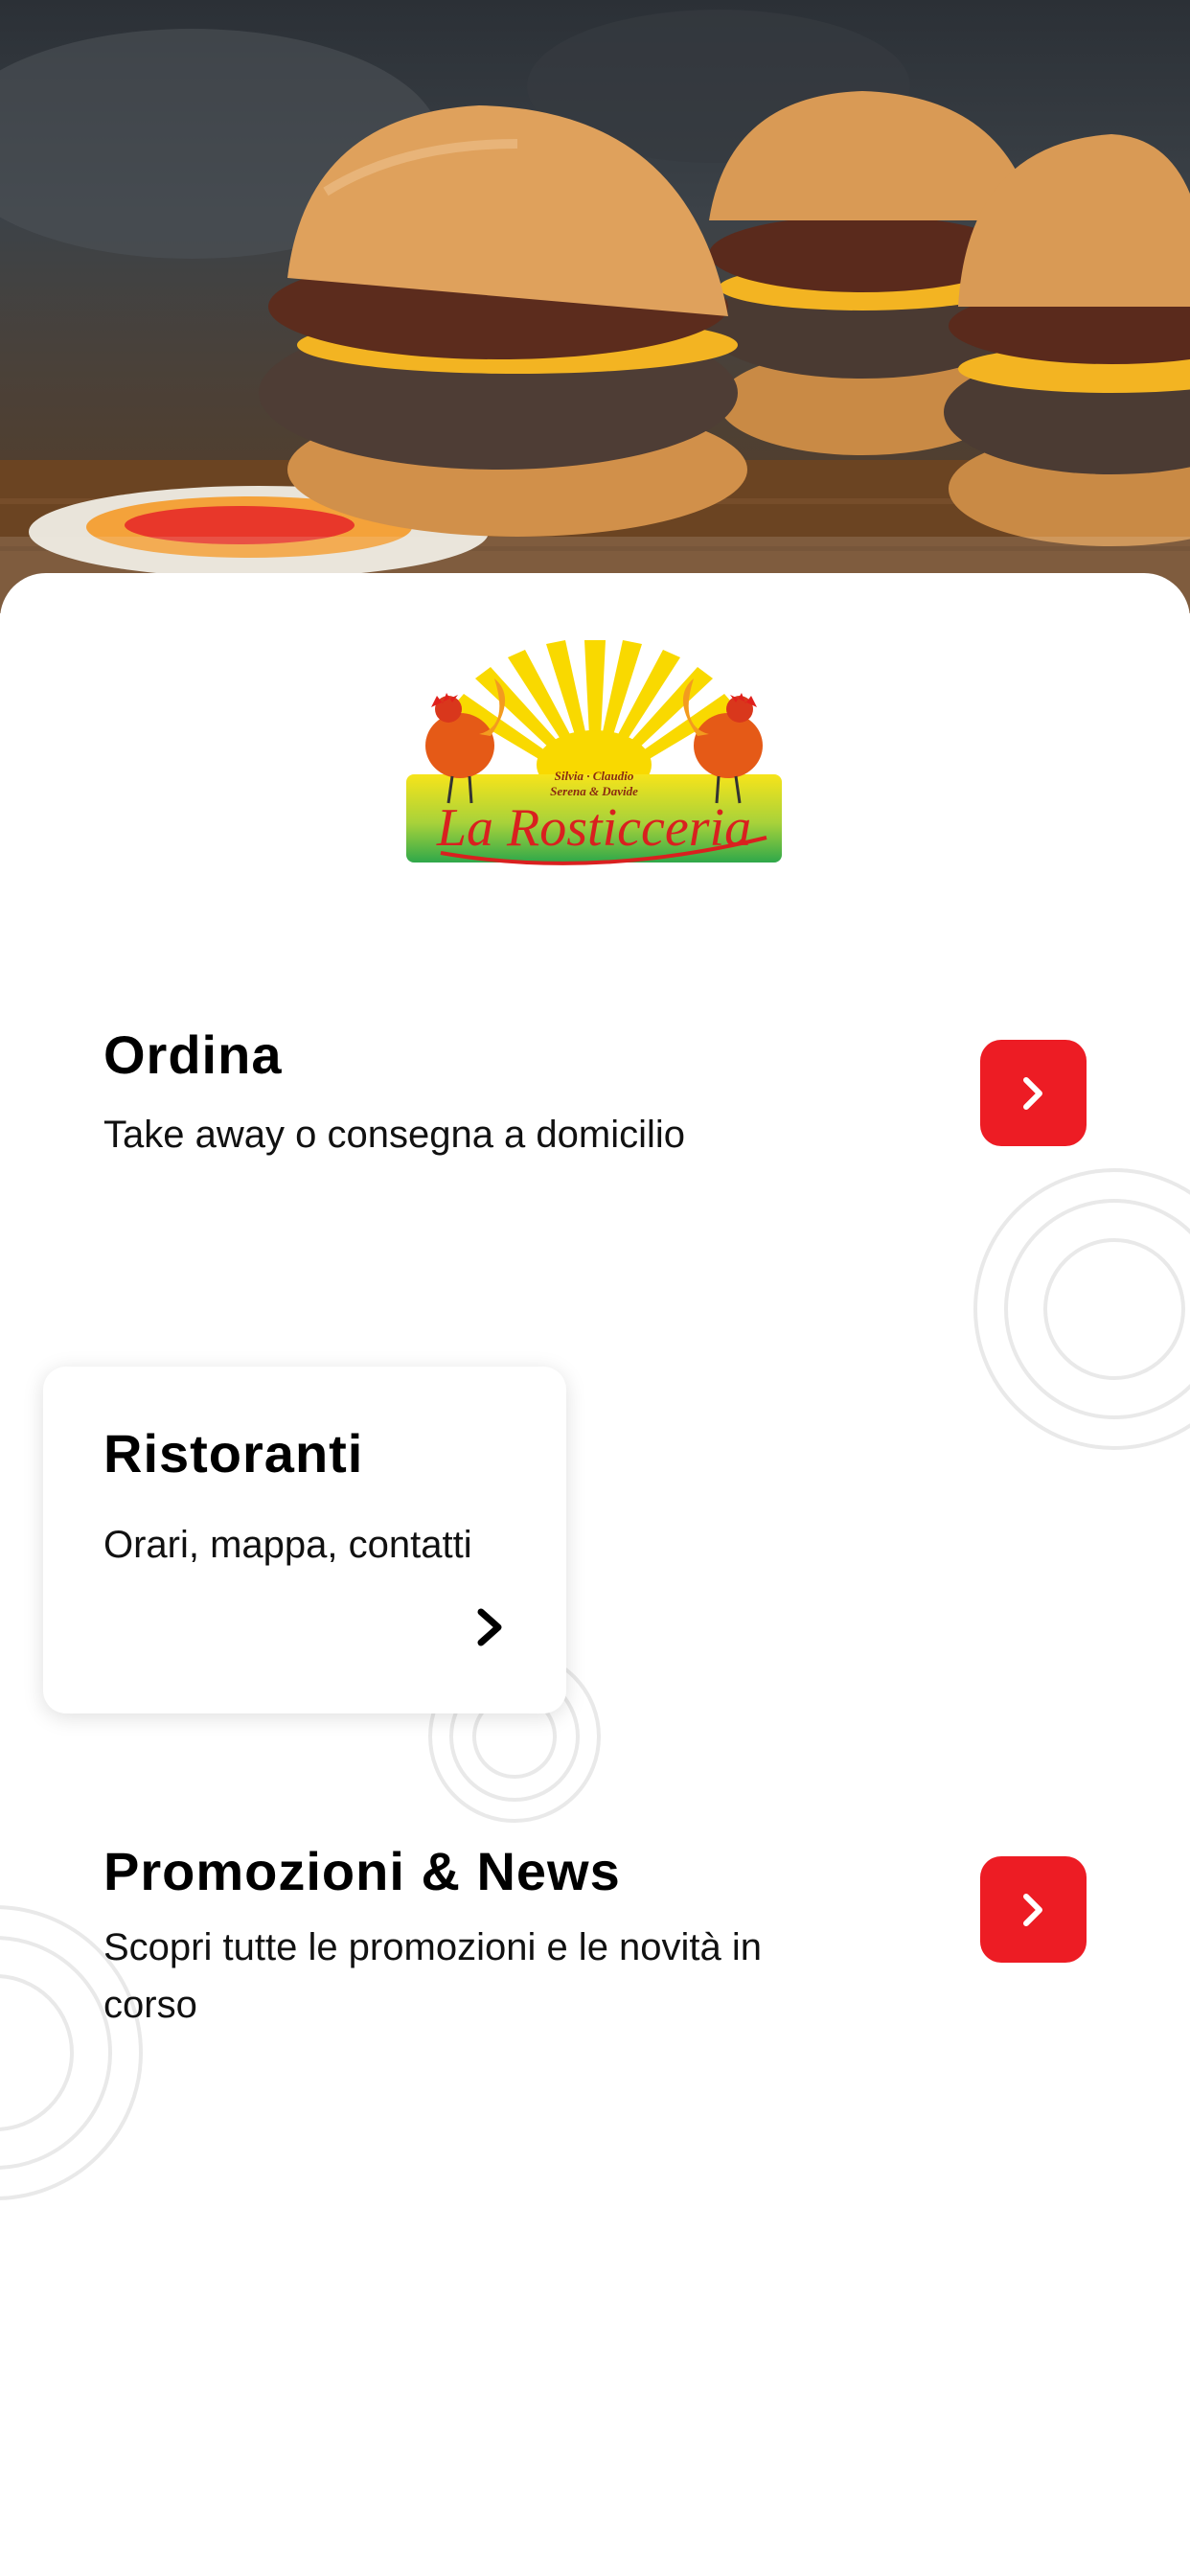 This screenshot has height=2576, width=1190. I want to click on ordina-button, so click(1034, 1093).